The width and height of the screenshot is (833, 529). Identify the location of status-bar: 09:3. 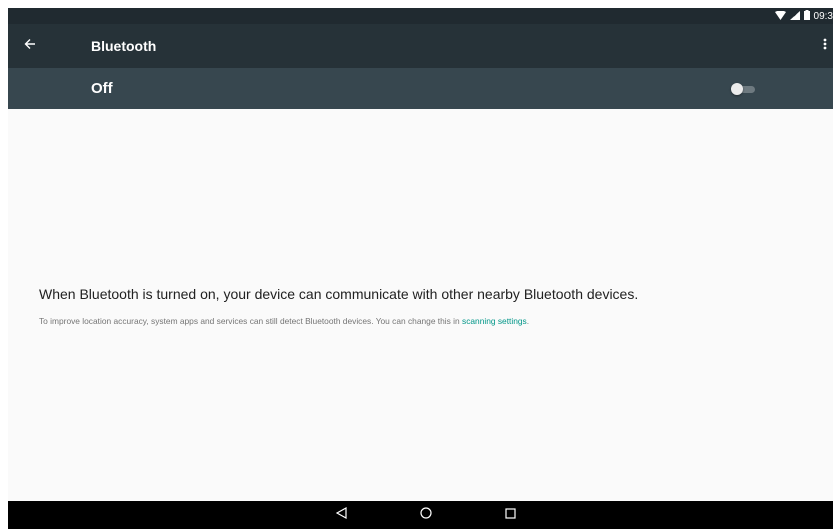
(420, 16).